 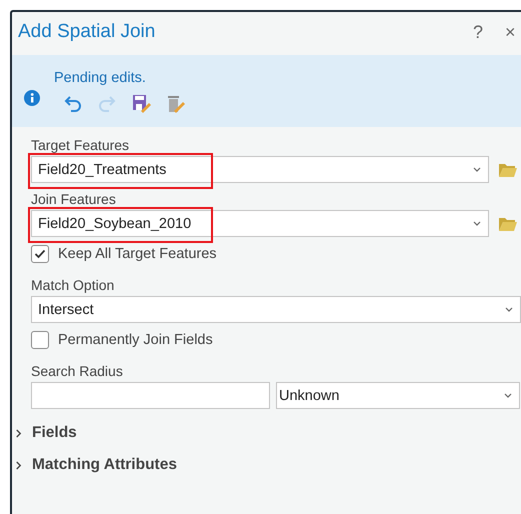 What do you see at coordinates (141, 102) in the screenshot?
I see `save-pencil-icon` at bounding box center [141, 102].